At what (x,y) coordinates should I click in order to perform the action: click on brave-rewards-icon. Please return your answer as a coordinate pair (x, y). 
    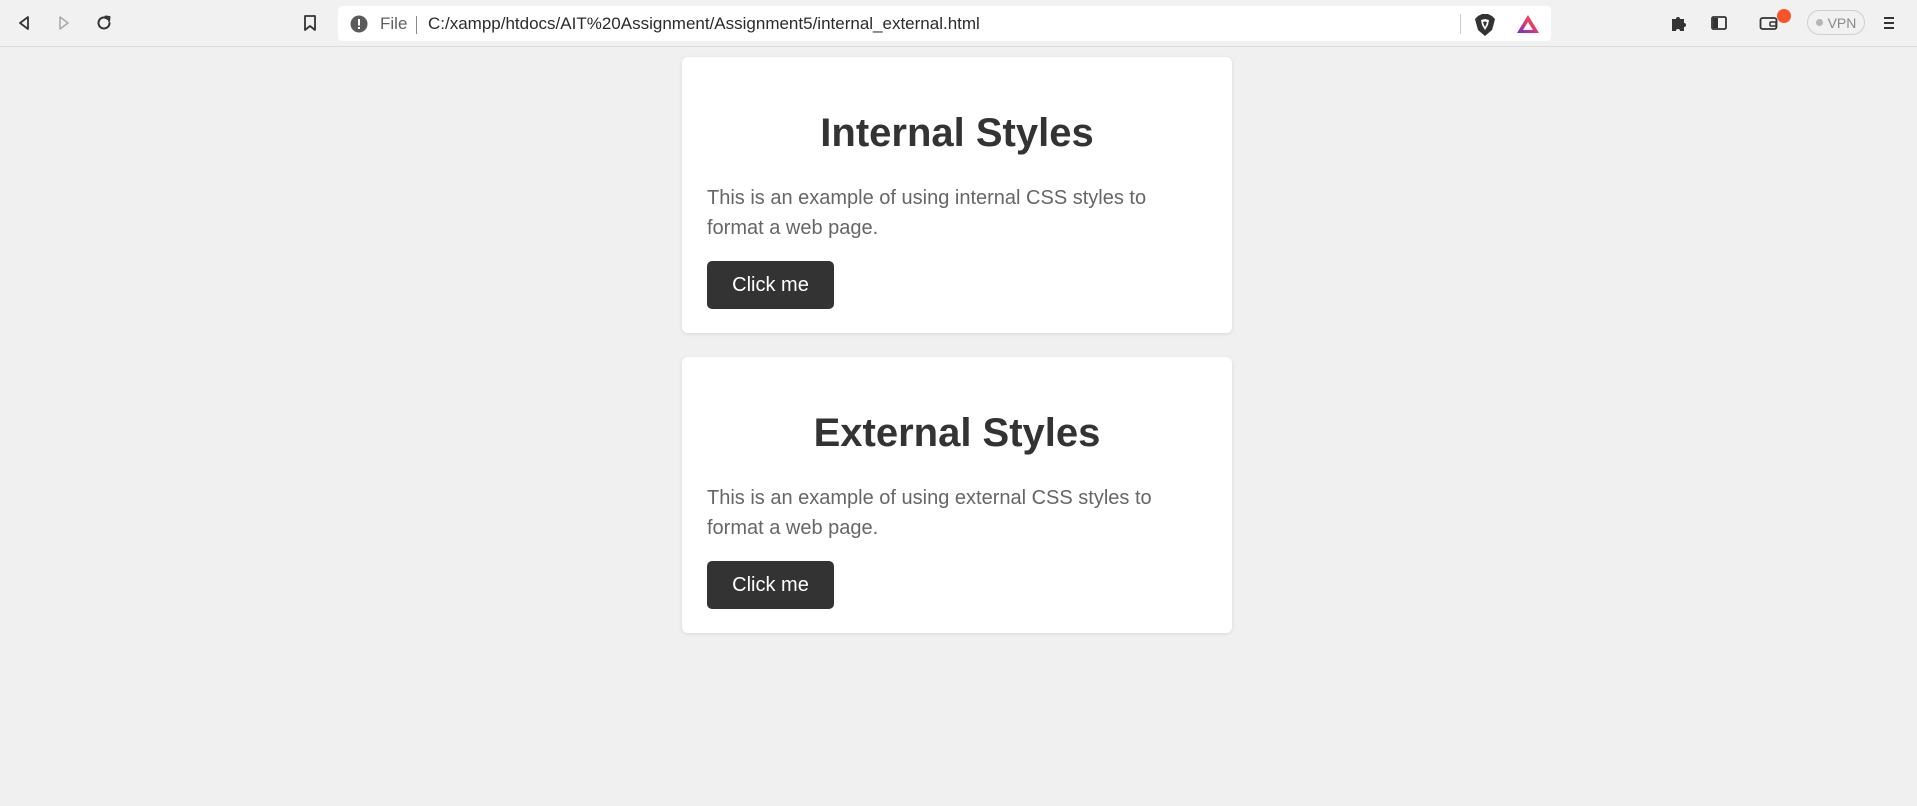
    Looking at the image, I should click on (1528, 24).